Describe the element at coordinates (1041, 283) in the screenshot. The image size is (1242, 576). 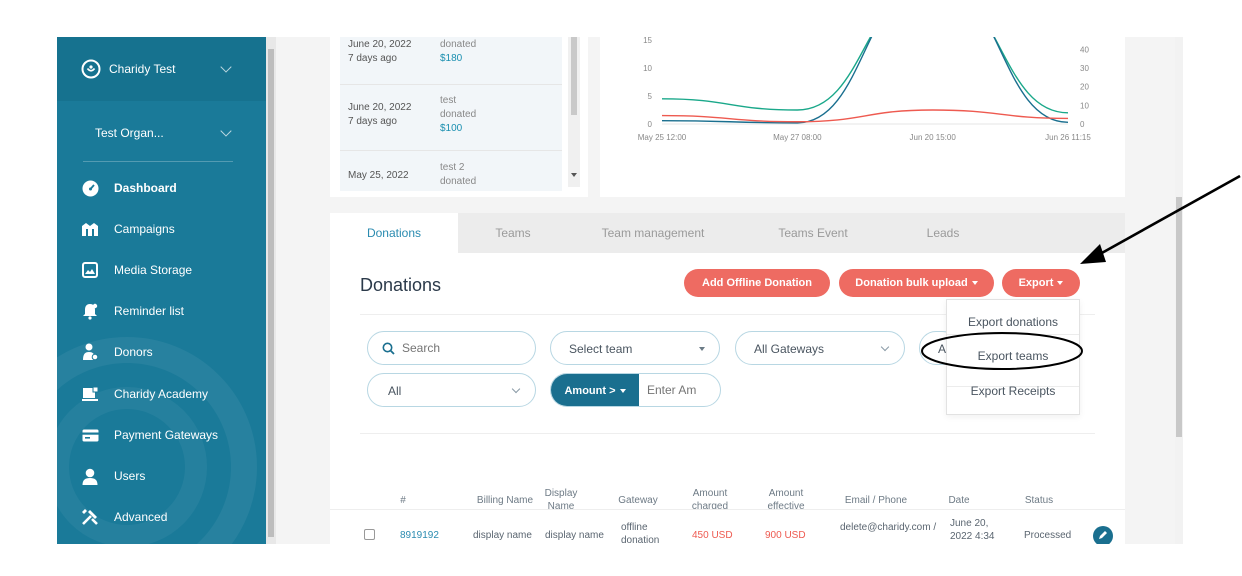
I see `export-button: Export` at that location.